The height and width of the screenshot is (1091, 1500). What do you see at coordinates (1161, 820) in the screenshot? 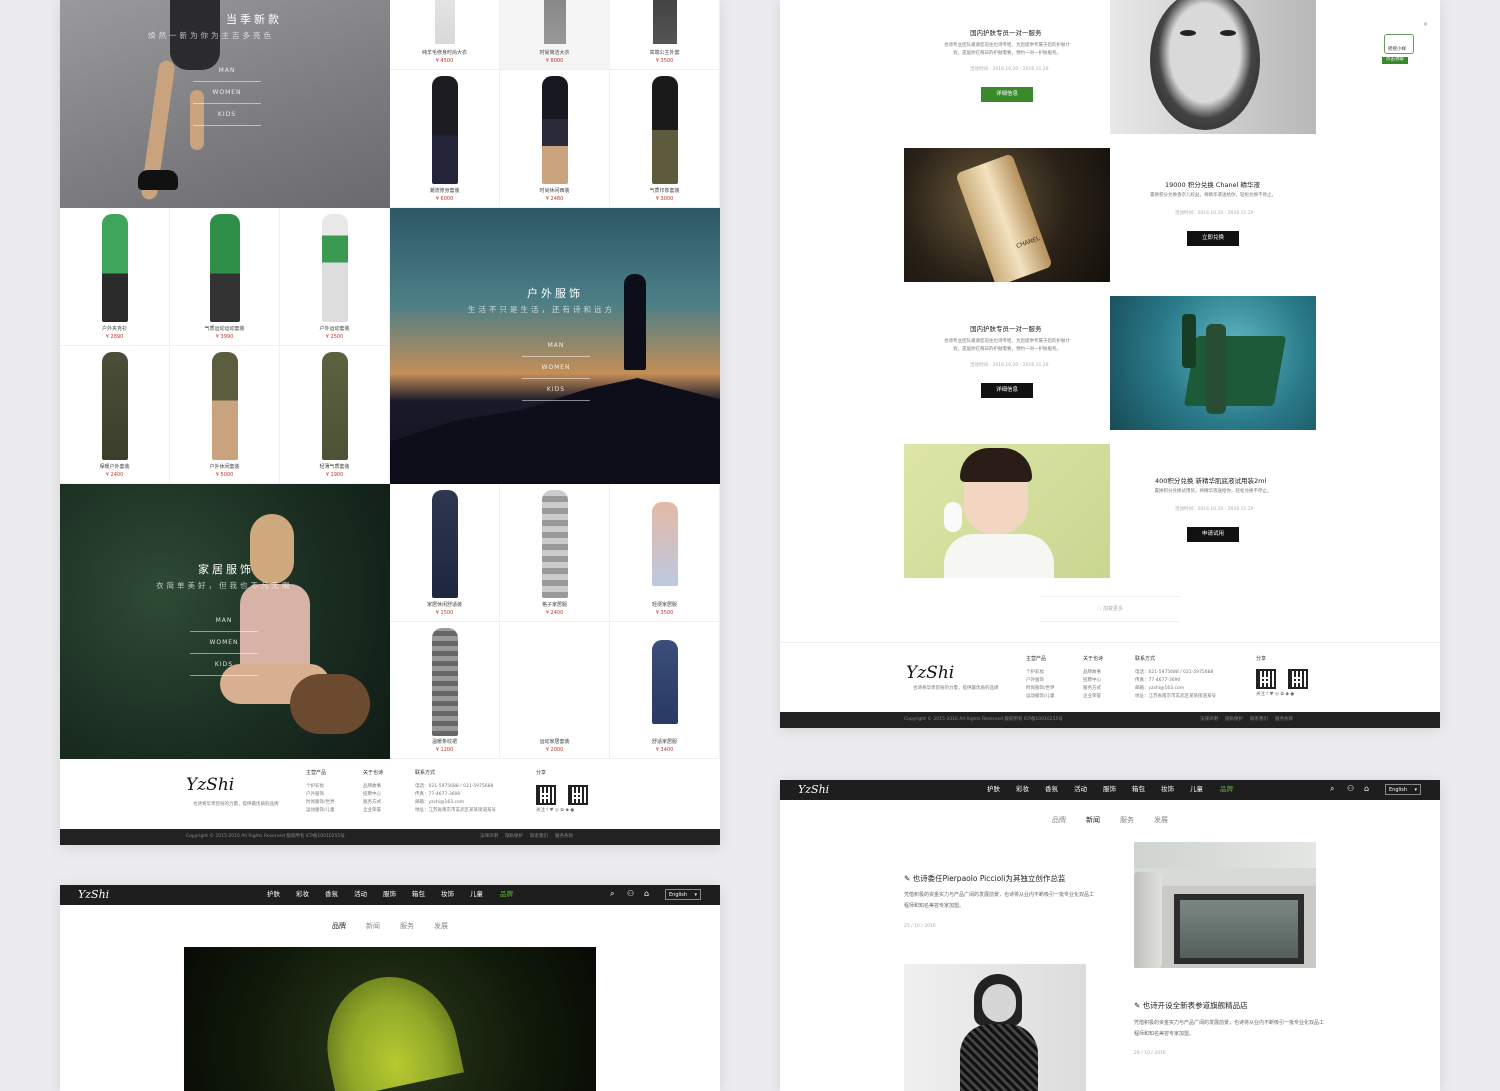
I see `tab-development: 发展` at bounding box center [1161, 820].